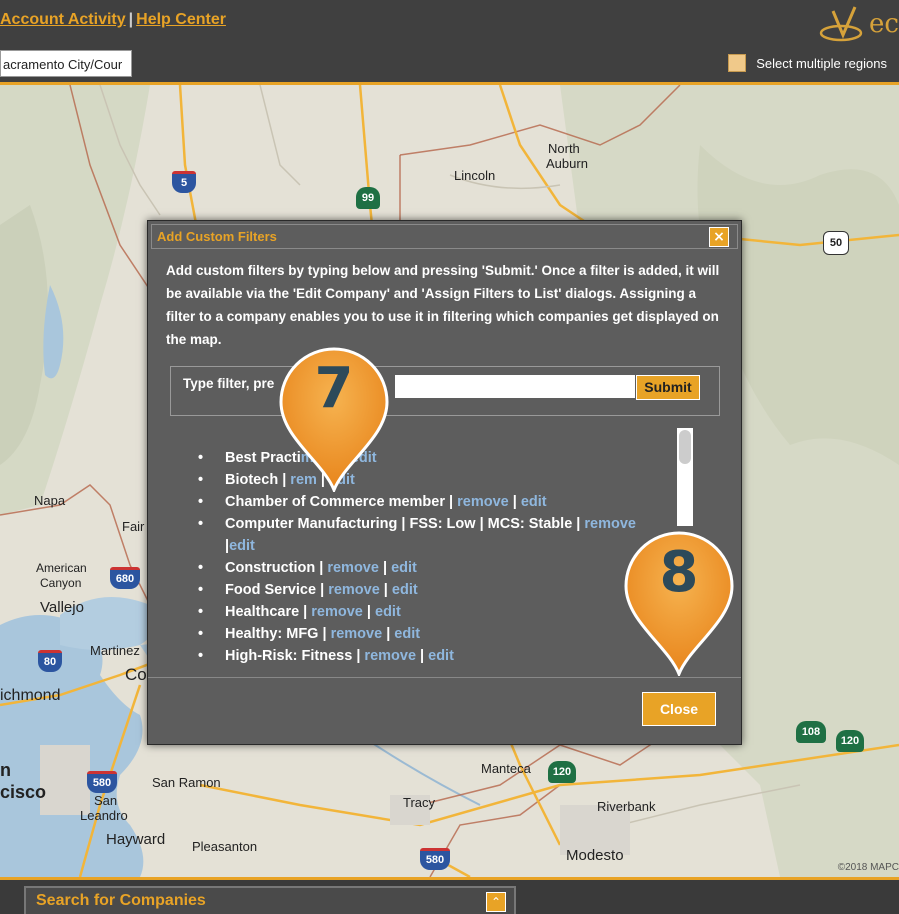  What do you see at coordinates (63, 19) in the screenshot?
I see `account-activity-link: Account Activity` at bounding box center [63, 19].